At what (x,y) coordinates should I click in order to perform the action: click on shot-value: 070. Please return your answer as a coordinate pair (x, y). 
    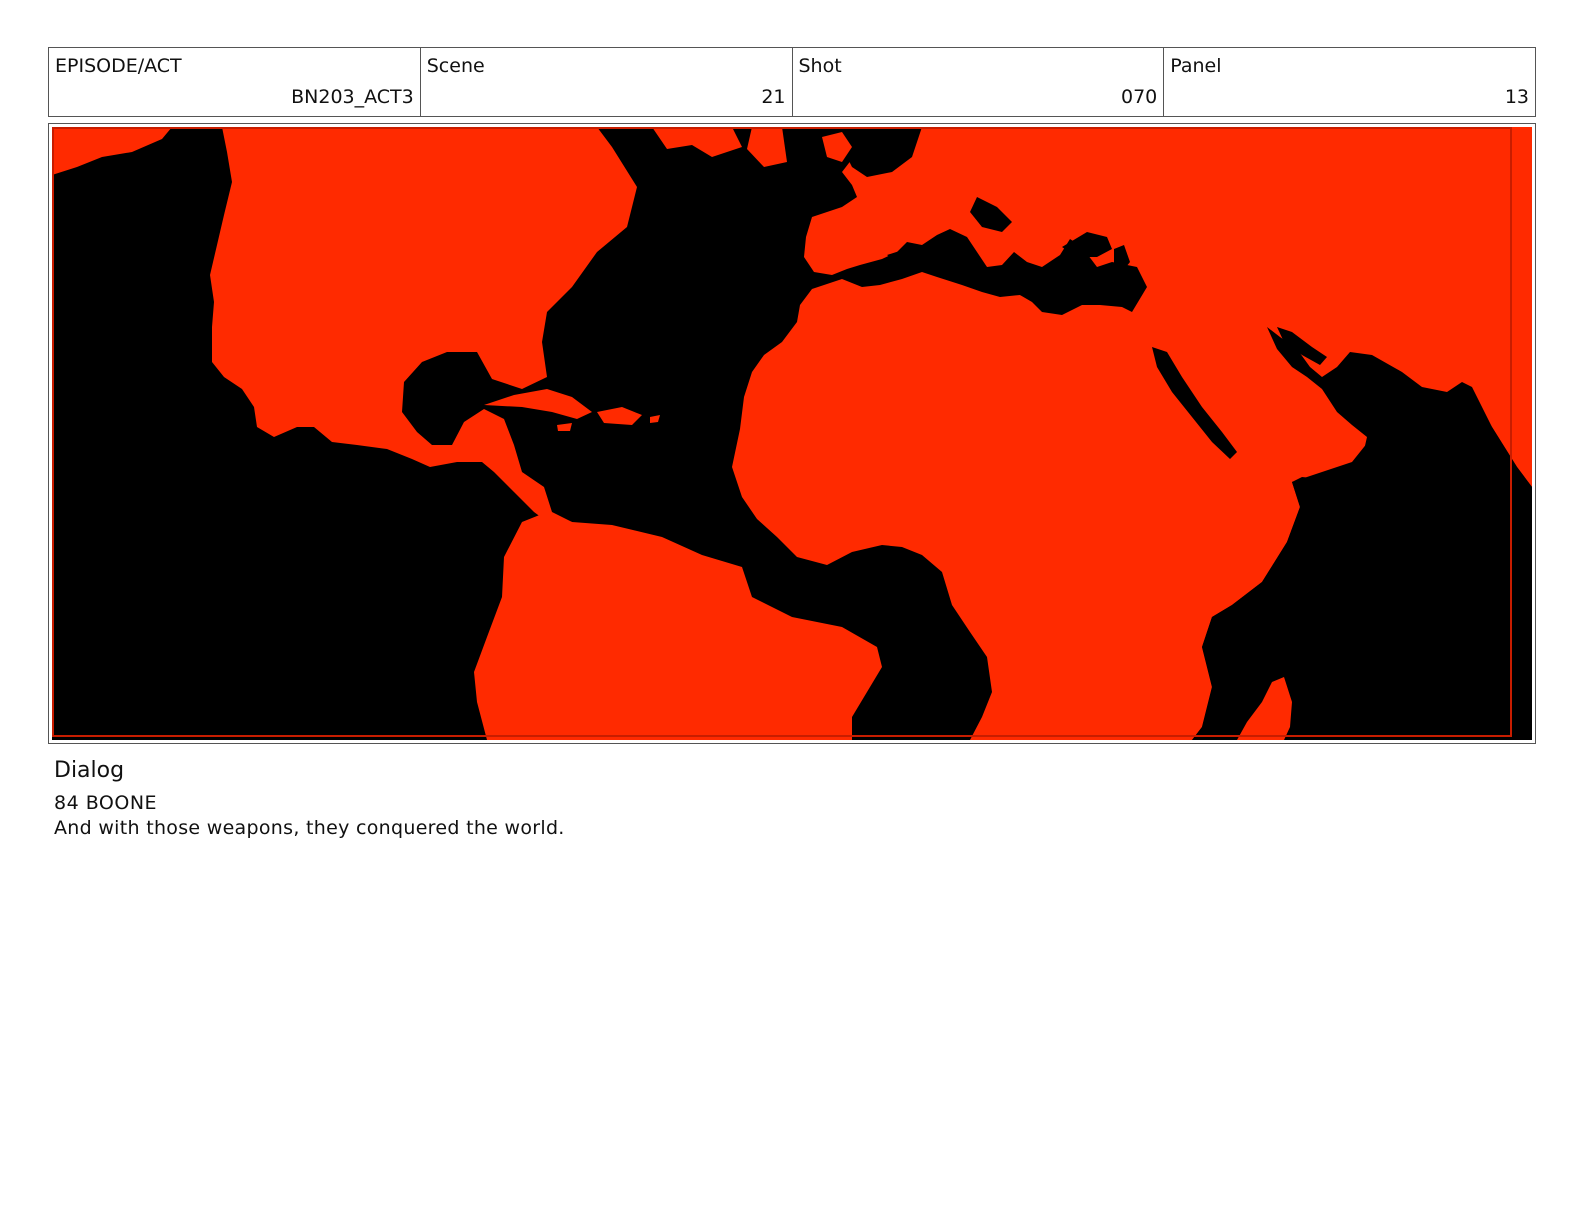
    Looking at the image, I should click on (1139, 97).